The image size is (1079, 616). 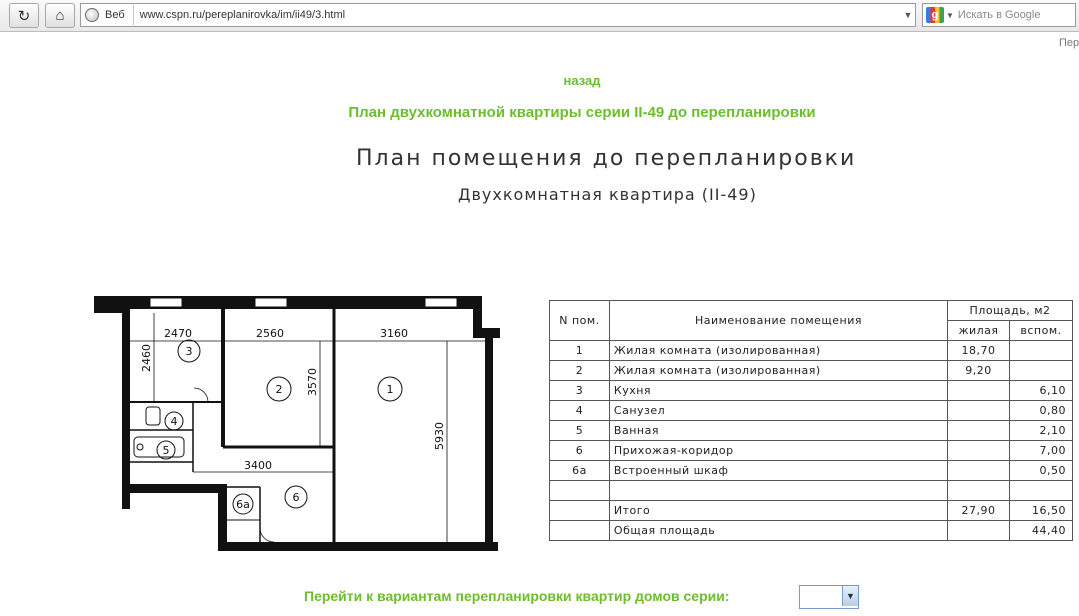 I want to click on cell-aux: 6,10, so click(x=1041, y=390).